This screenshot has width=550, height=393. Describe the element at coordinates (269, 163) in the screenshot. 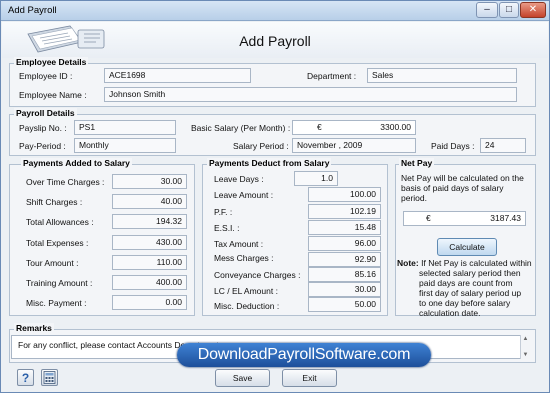

I see `payments-deduct-heading: Payments Deduct from Salary` at that location.